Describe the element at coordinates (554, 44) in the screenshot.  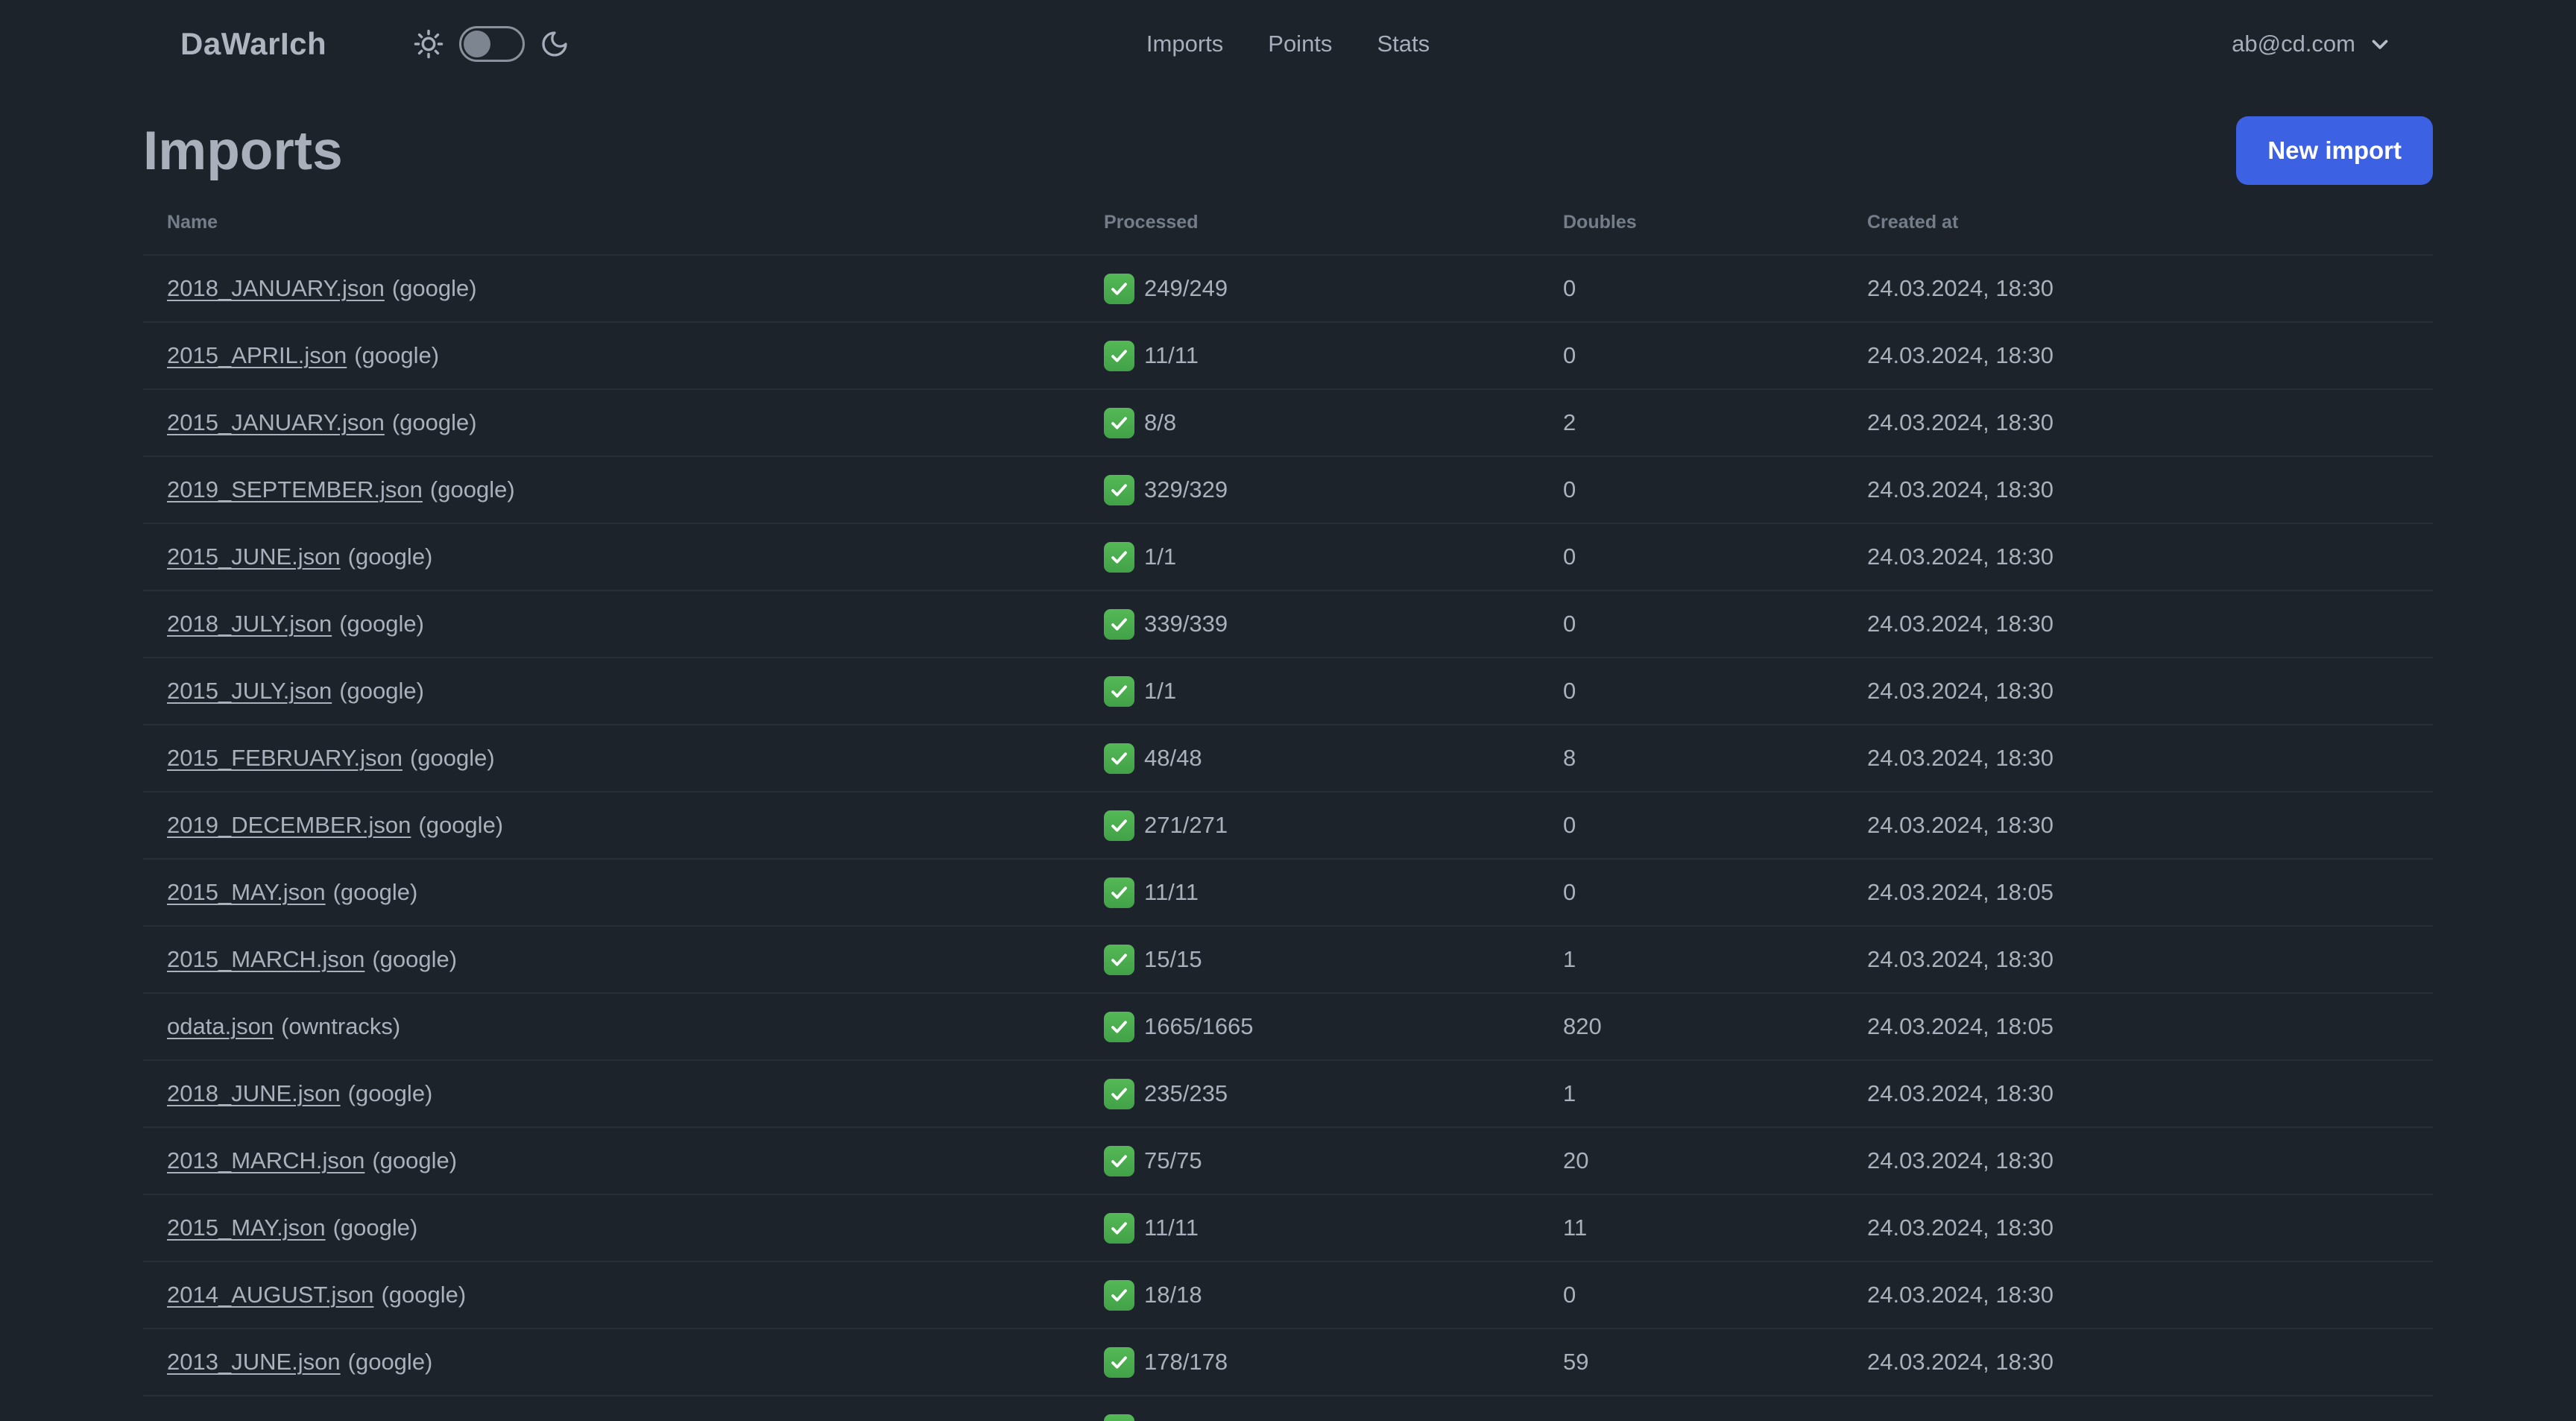
I see `moon-icon` at that location.